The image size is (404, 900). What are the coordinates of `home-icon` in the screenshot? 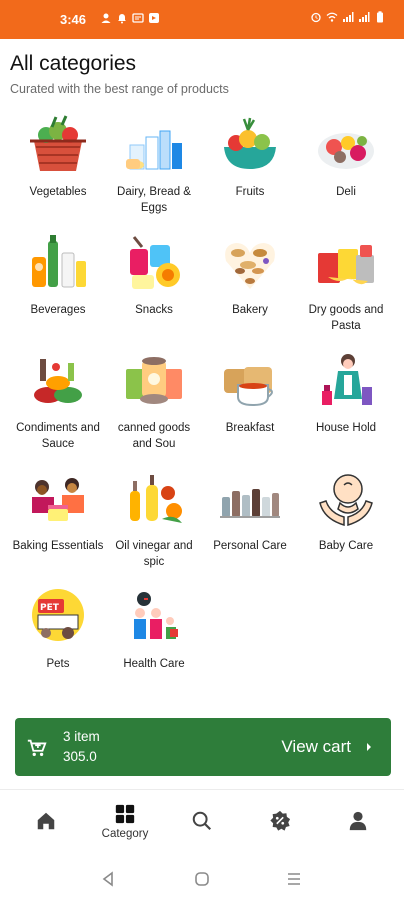 It's located at (46, 821).